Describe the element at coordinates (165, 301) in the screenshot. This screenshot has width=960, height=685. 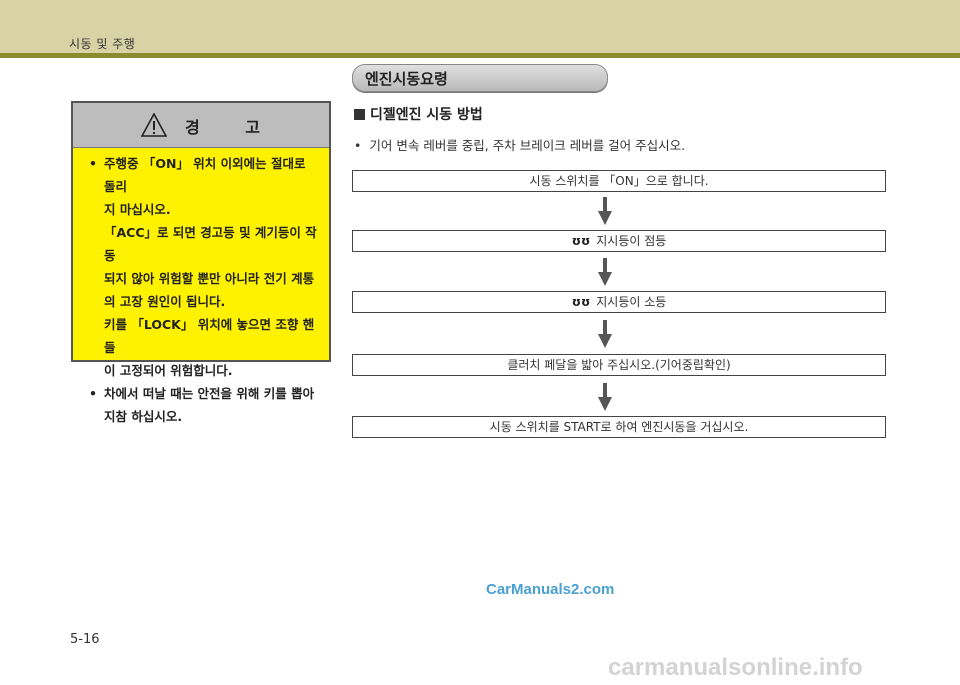
I see `warning-line: 의 고장 원인이 됩니다.` at that location.